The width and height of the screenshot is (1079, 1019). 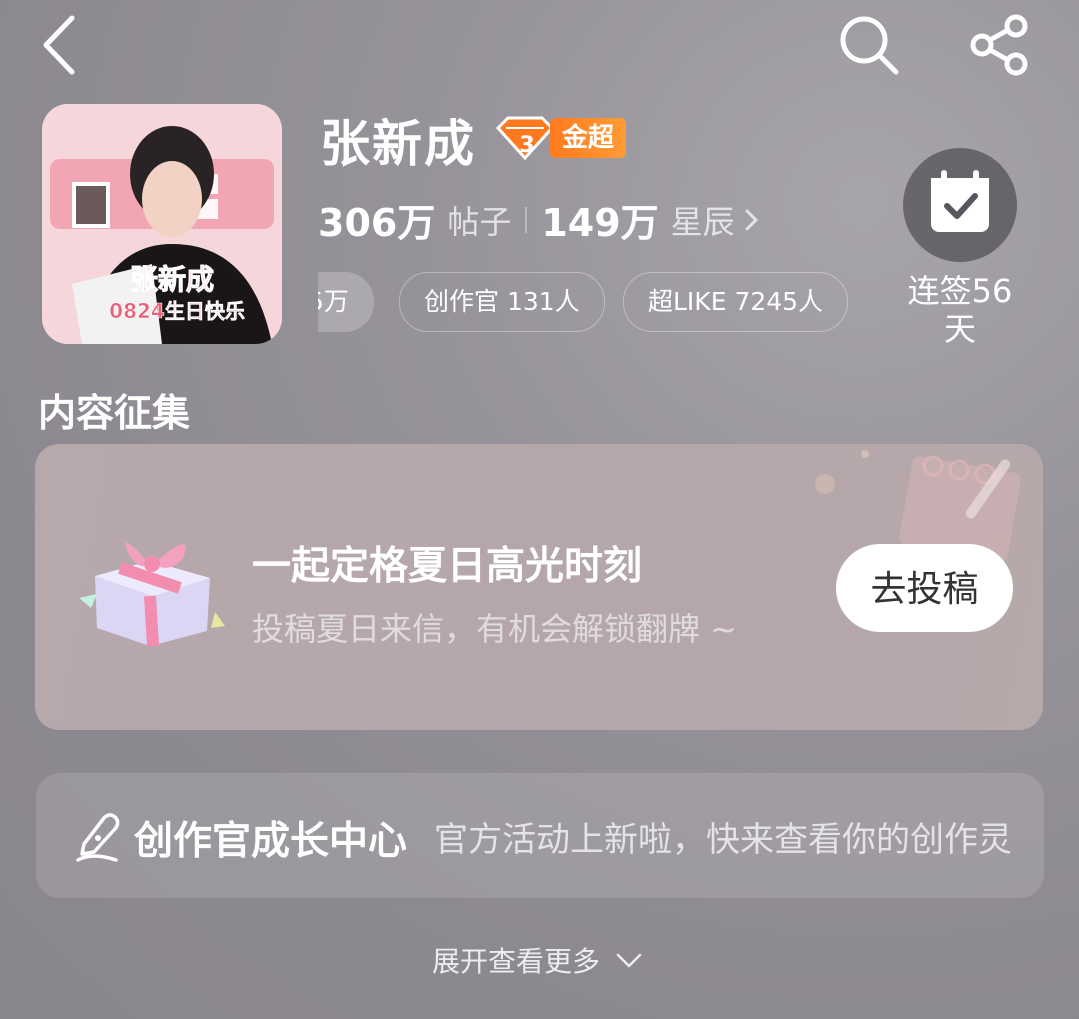 I want to click on avatar-image: 张新成 0824生日快乐, so click(x=162, y=224).